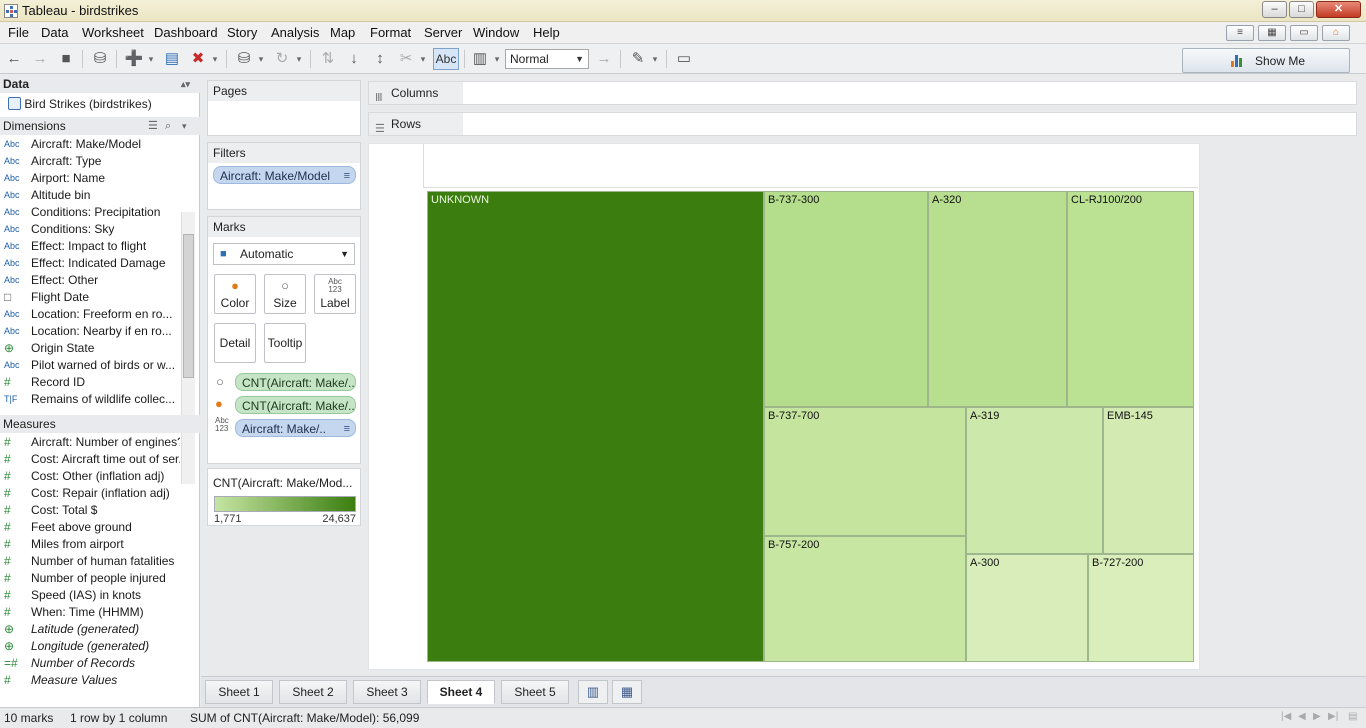 The image size is (1366, 728). What do you see at coordinates (285, 294) in the screenshot?
I see `size-mark-button: ○ Size` at bounding box center [285, 294].